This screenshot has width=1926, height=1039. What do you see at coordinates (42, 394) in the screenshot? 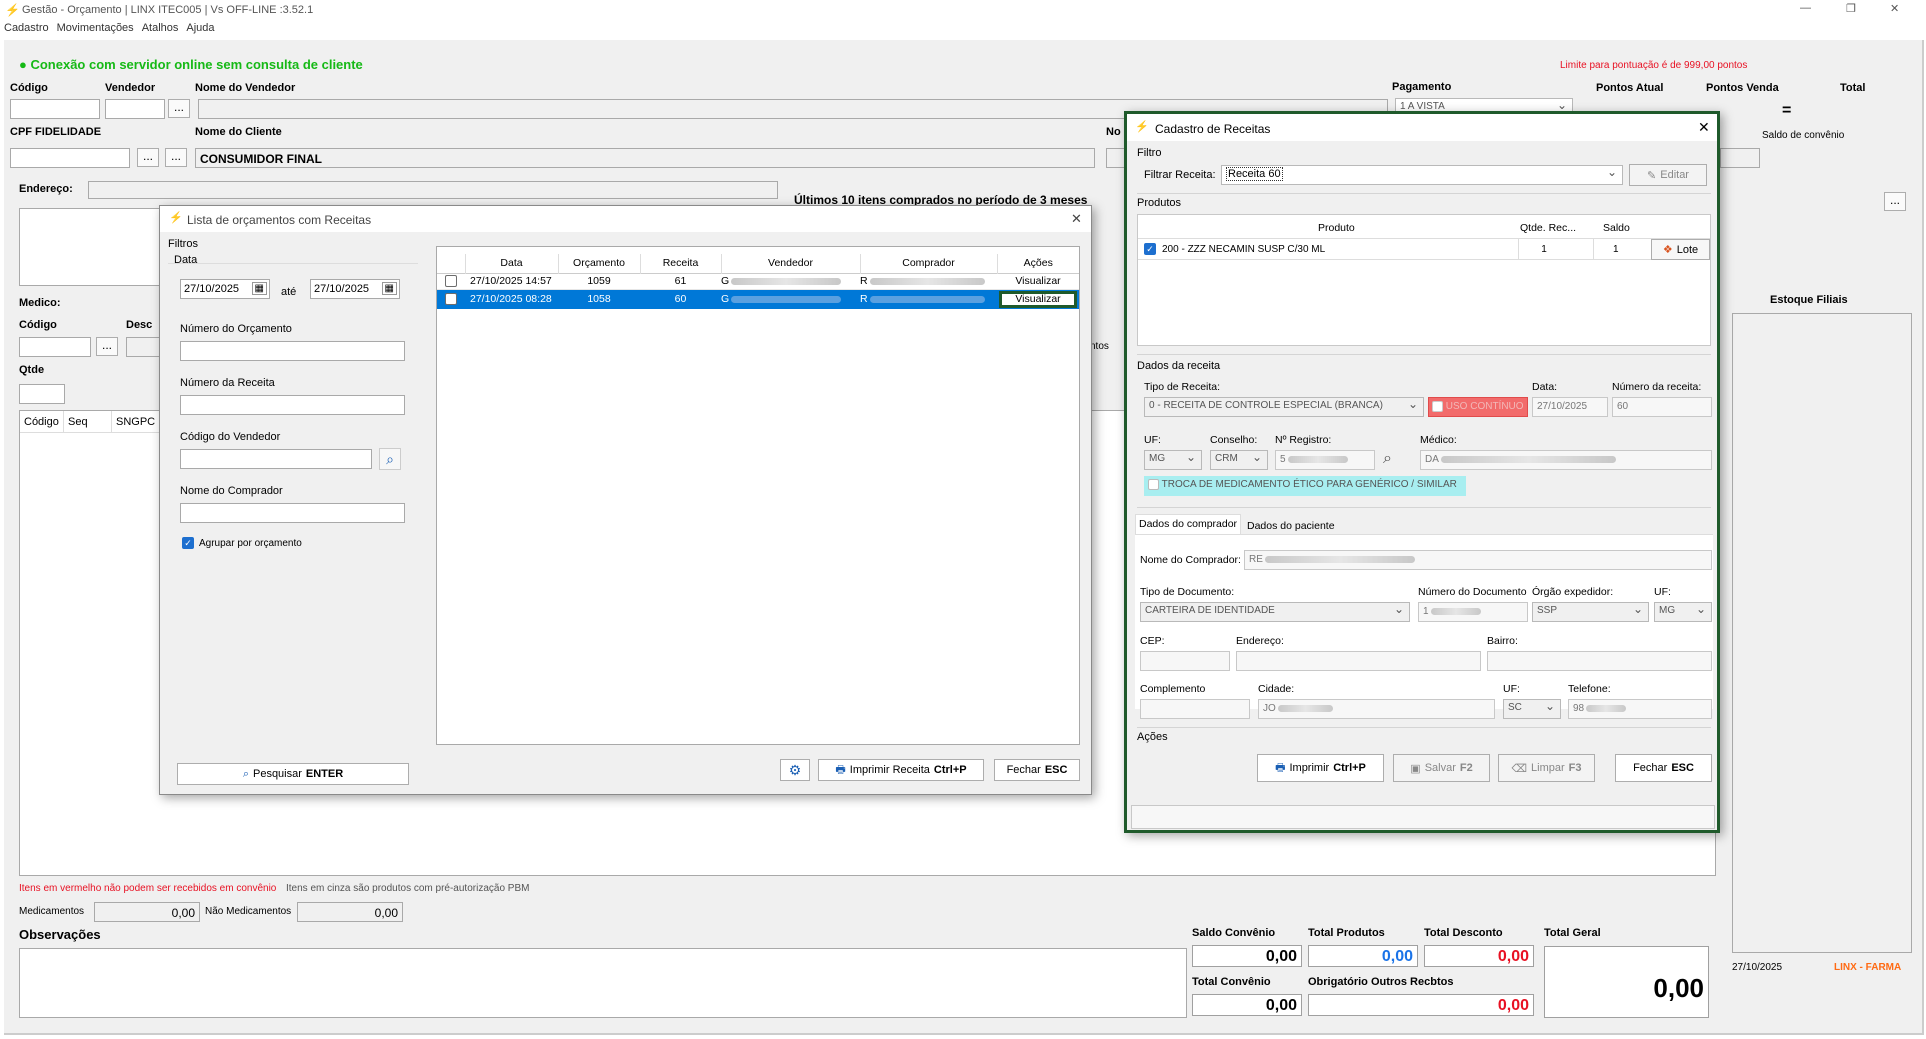
I see `qtde-input` at bounding box center [42, 394].